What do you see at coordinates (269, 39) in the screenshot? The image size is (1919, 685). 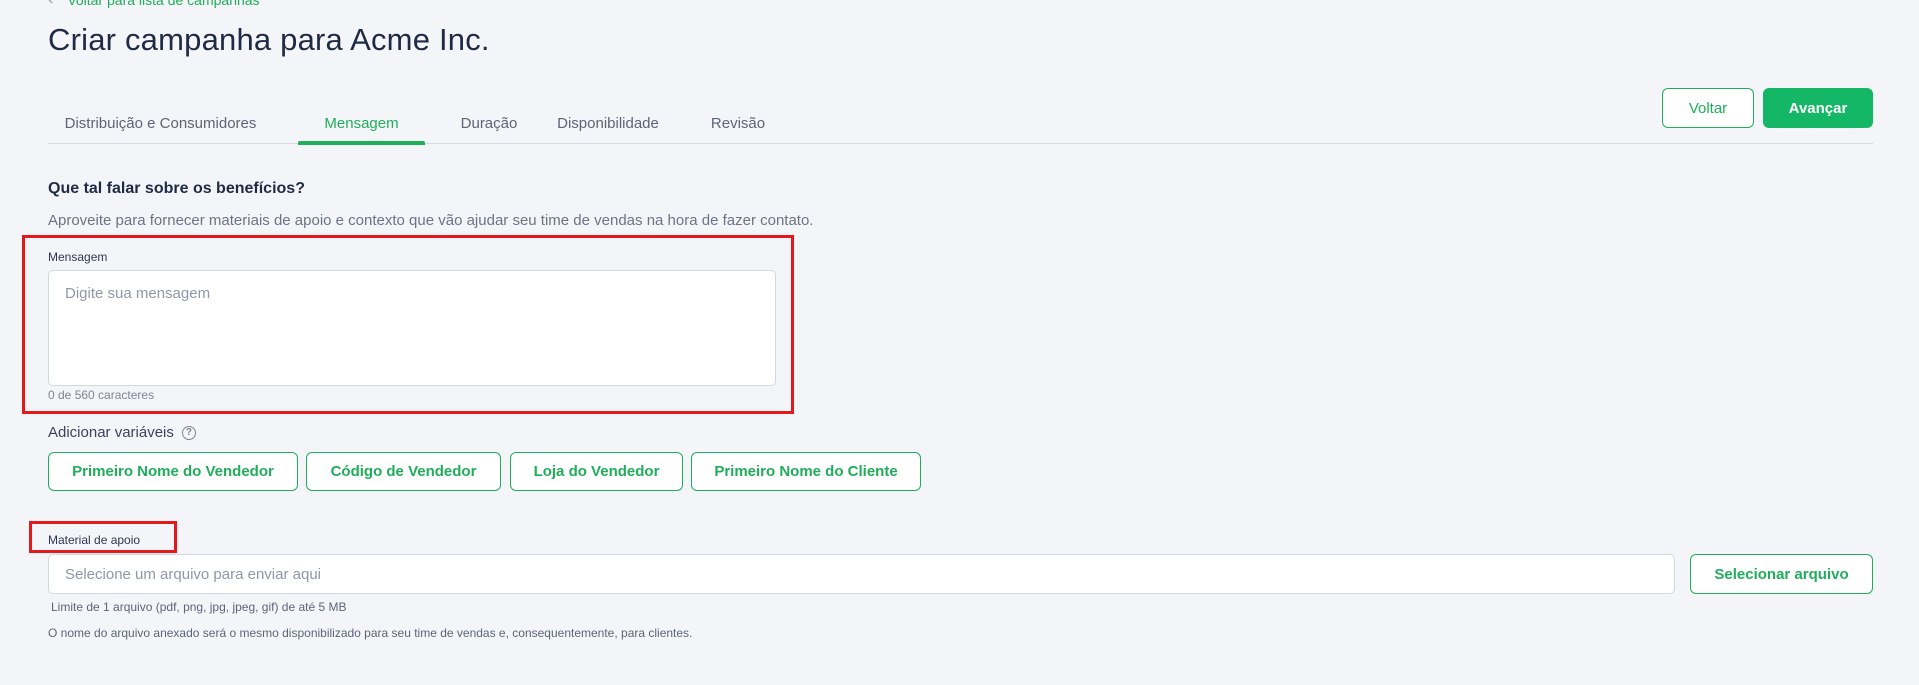 I see `page-title: Criar campanha para Acme Inc.` at bounding box center [269, 39].